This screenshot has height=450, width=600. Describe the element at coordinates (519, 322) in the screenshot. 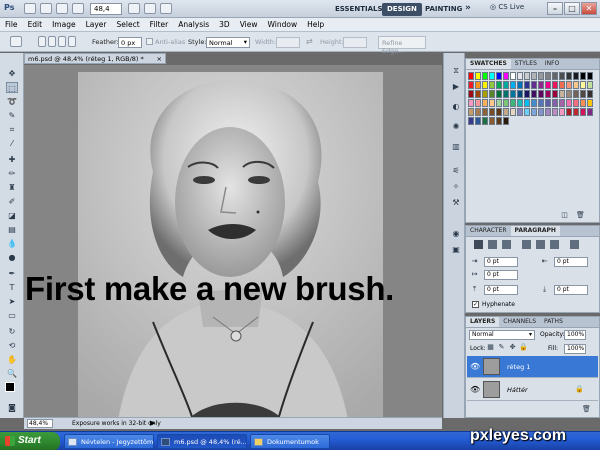

I see `tab-channels: CHANNELS` at that location.